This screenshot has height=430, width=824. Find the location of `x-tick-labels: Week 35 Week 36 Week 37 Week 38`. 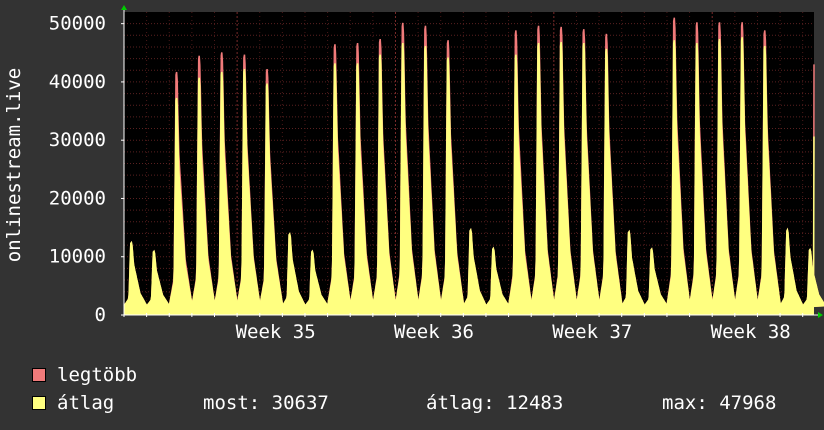

x-tick-labels: Week 35 Week 36 Week 37 Week 38 is located at coordinates (513, 332).